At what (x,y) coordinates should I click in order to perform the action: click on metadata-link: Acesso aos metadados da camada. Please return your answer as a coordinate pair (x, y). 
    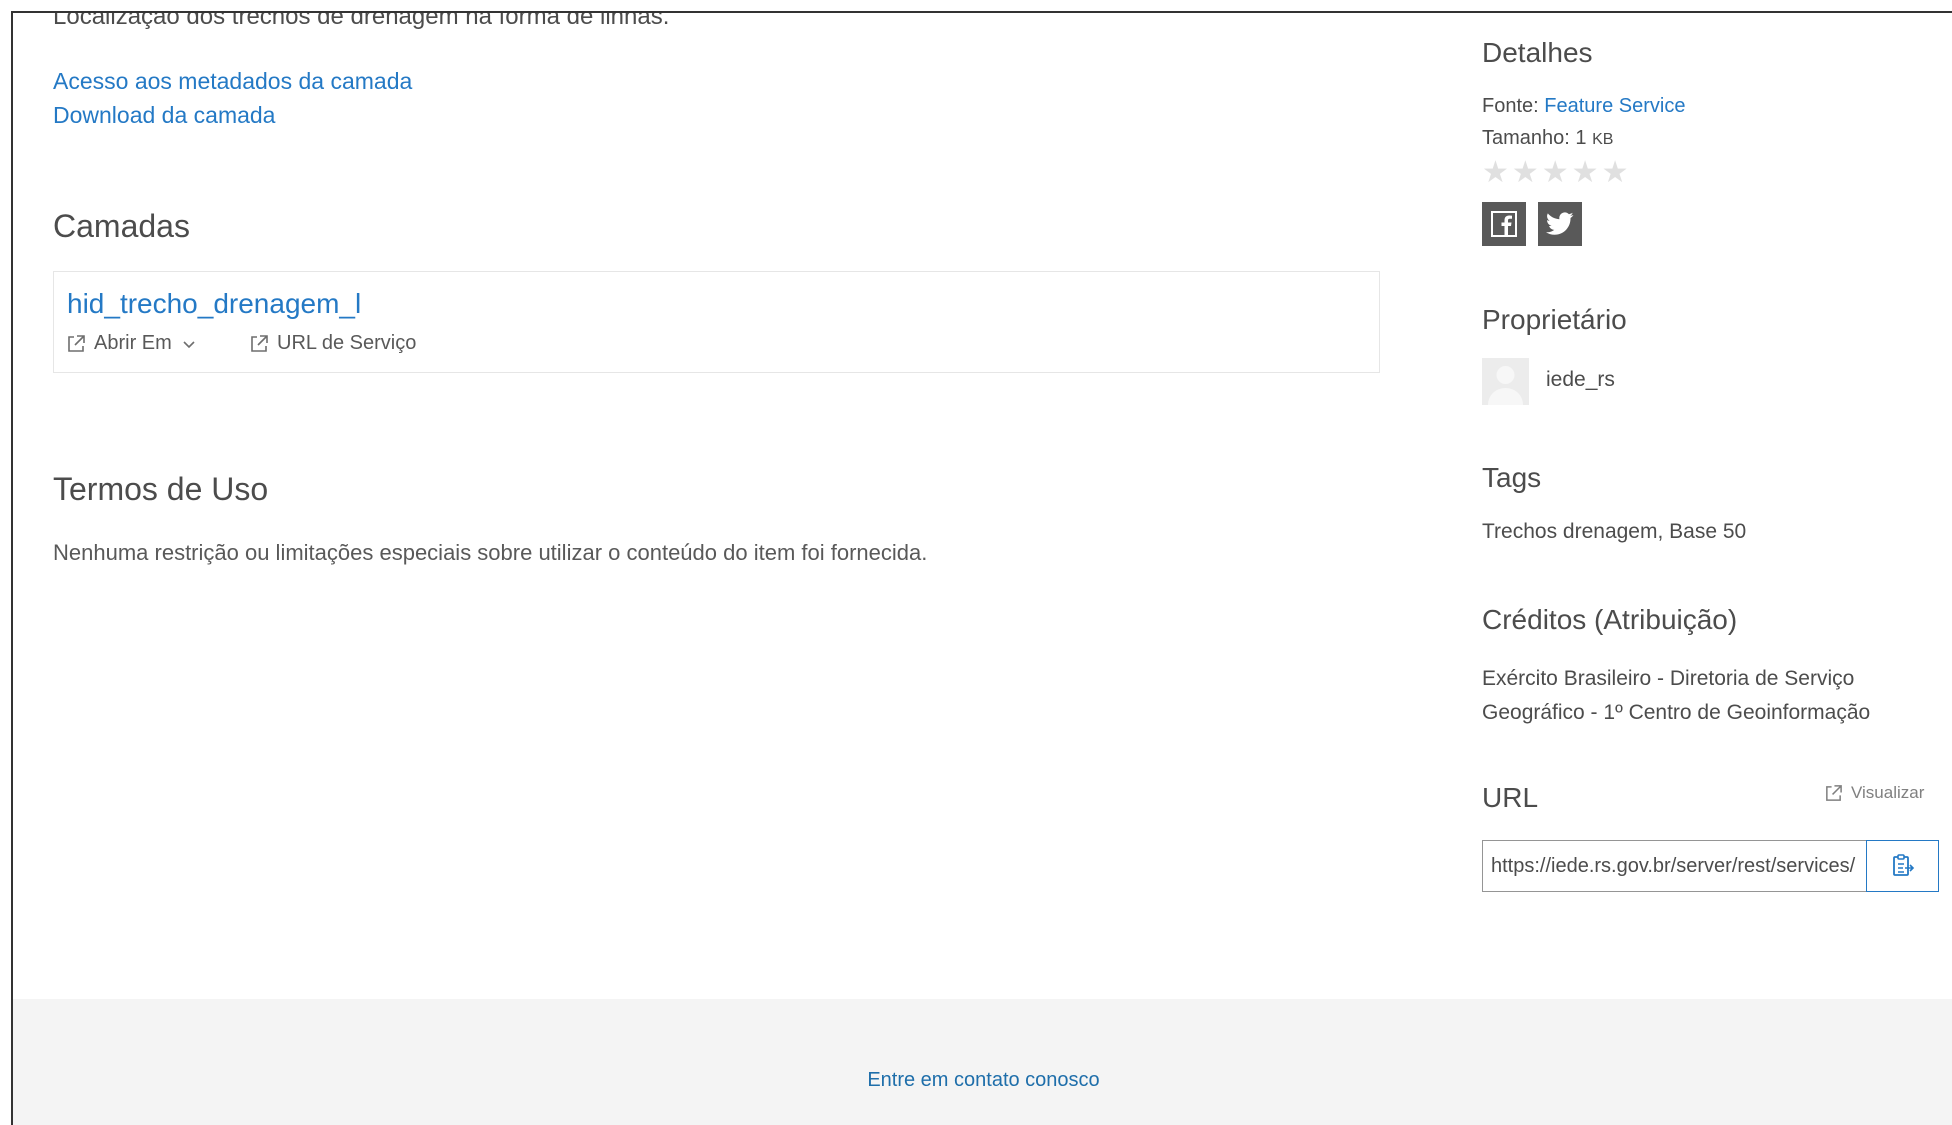
    Looking at the image, I should click on (232, 81).